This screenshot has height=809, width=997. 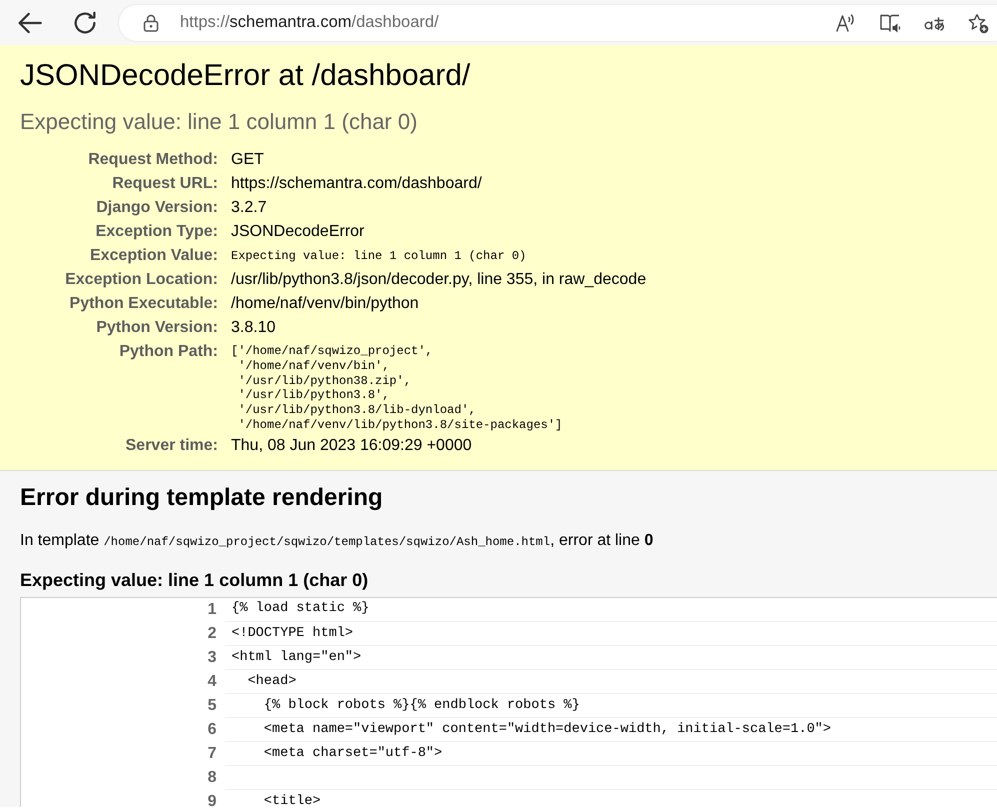 I want to click on meta-value: JSONDecodeError, so click(x=298, y=232).